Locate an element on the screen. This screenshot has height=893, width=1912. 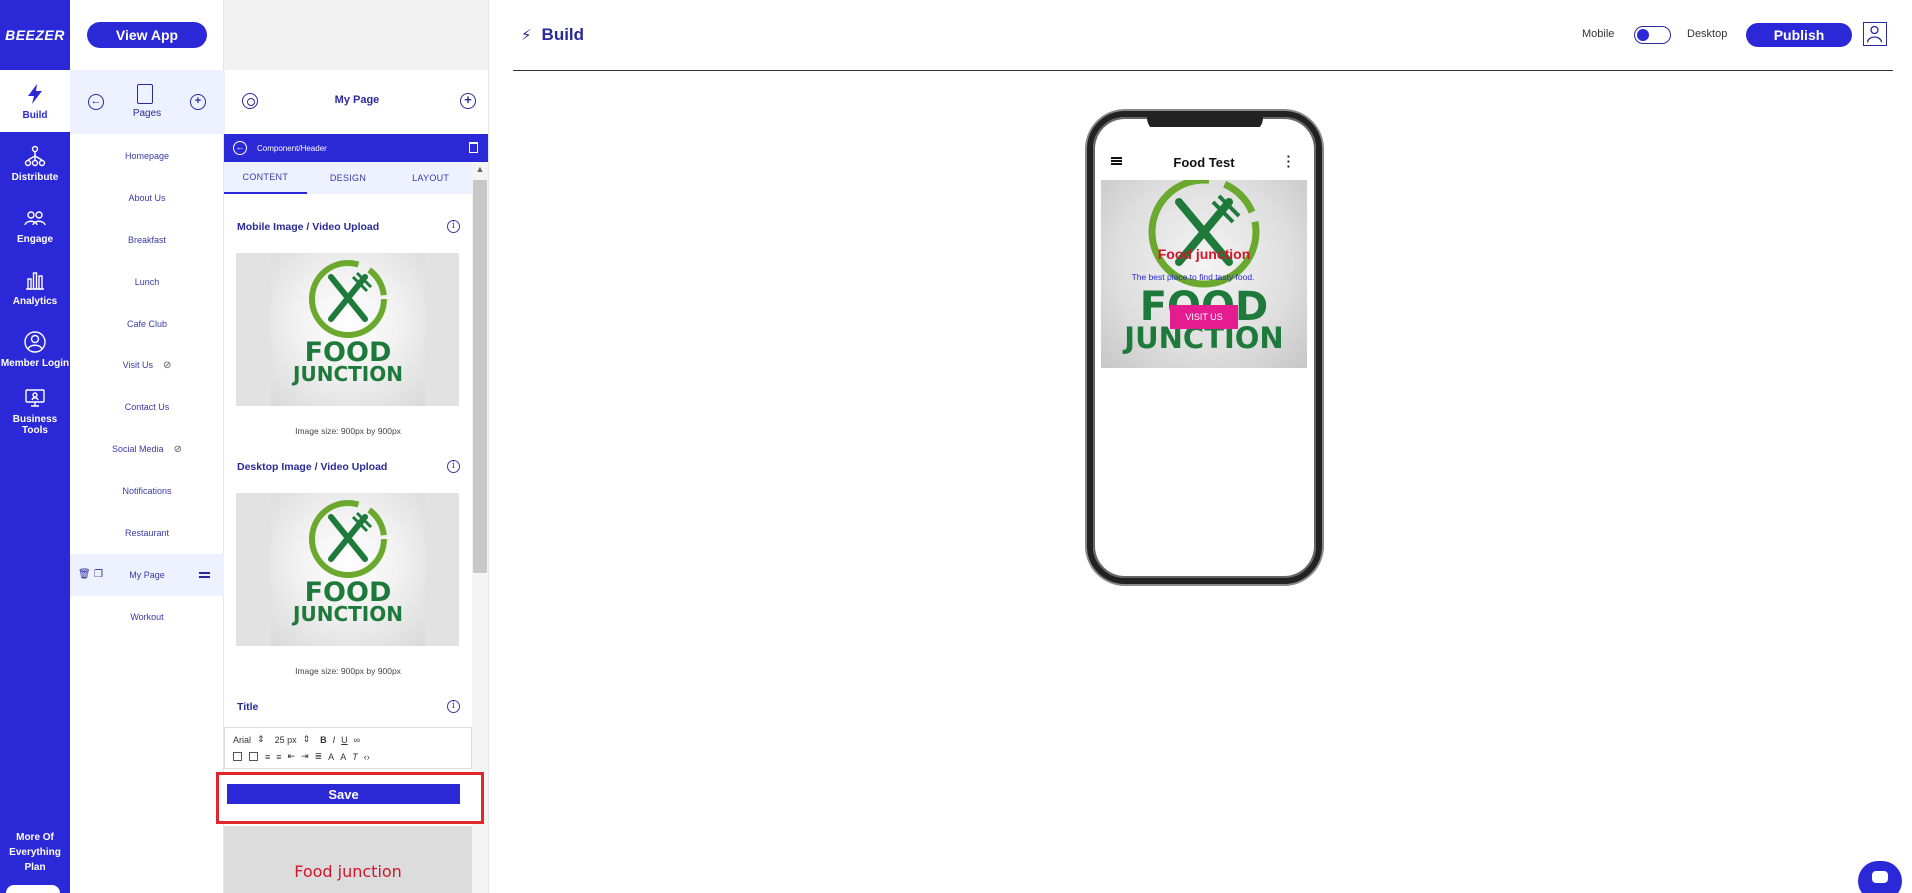
align-icon: ≣ is located at coordinates (319, 756).